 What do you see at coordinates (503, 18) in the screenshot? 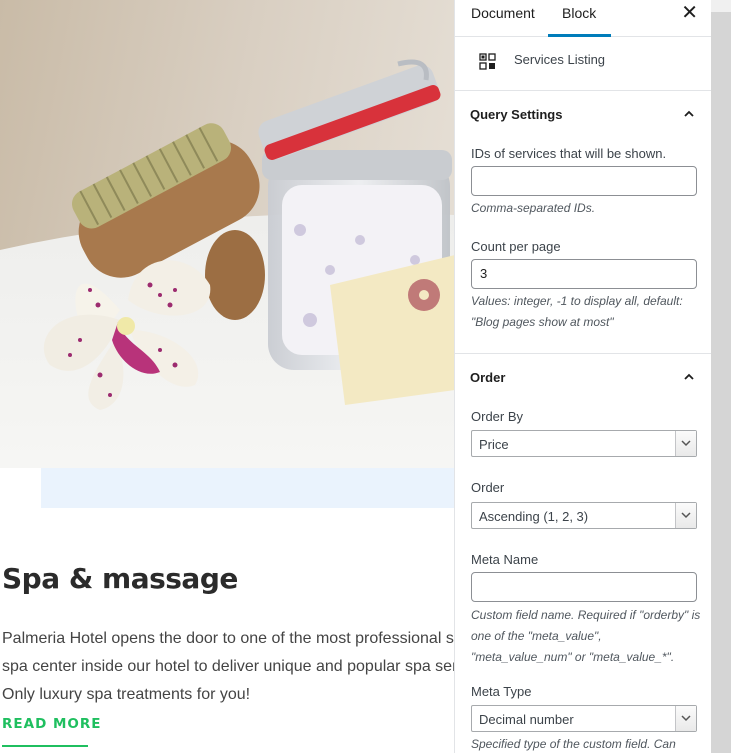
I see `tab-document: Document` at bounding box center [503, 18].